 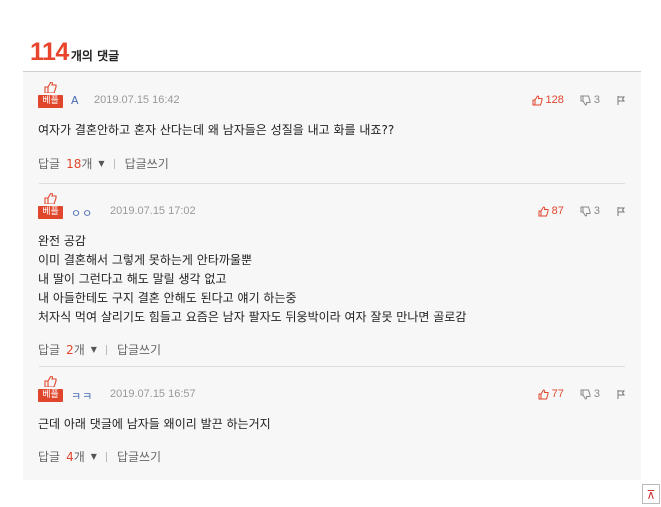 I want to click on reply-toggle-button: 답글 4개 ▼, so click(x=67, y=456).